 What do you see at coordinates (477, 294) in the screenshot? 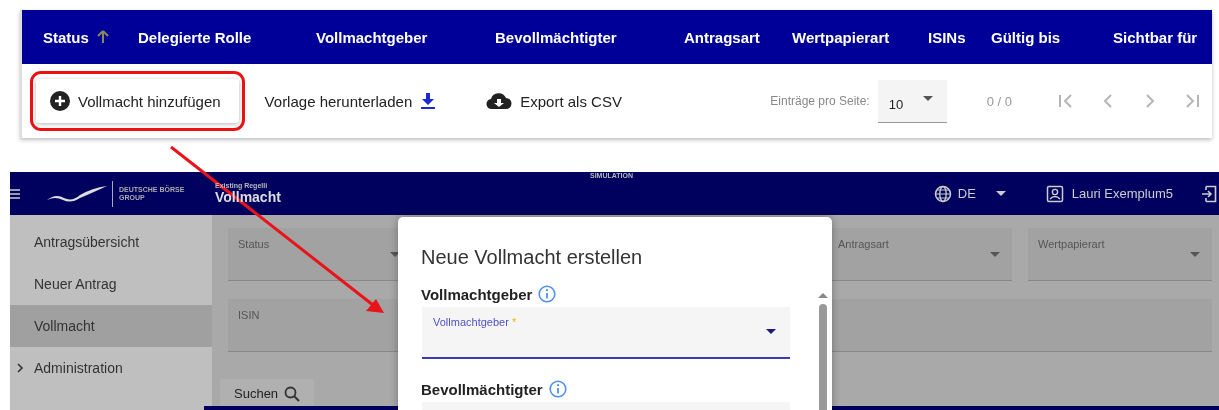
I see `section-heading: Vollmachtgeber` at bounding box center [477, 294].